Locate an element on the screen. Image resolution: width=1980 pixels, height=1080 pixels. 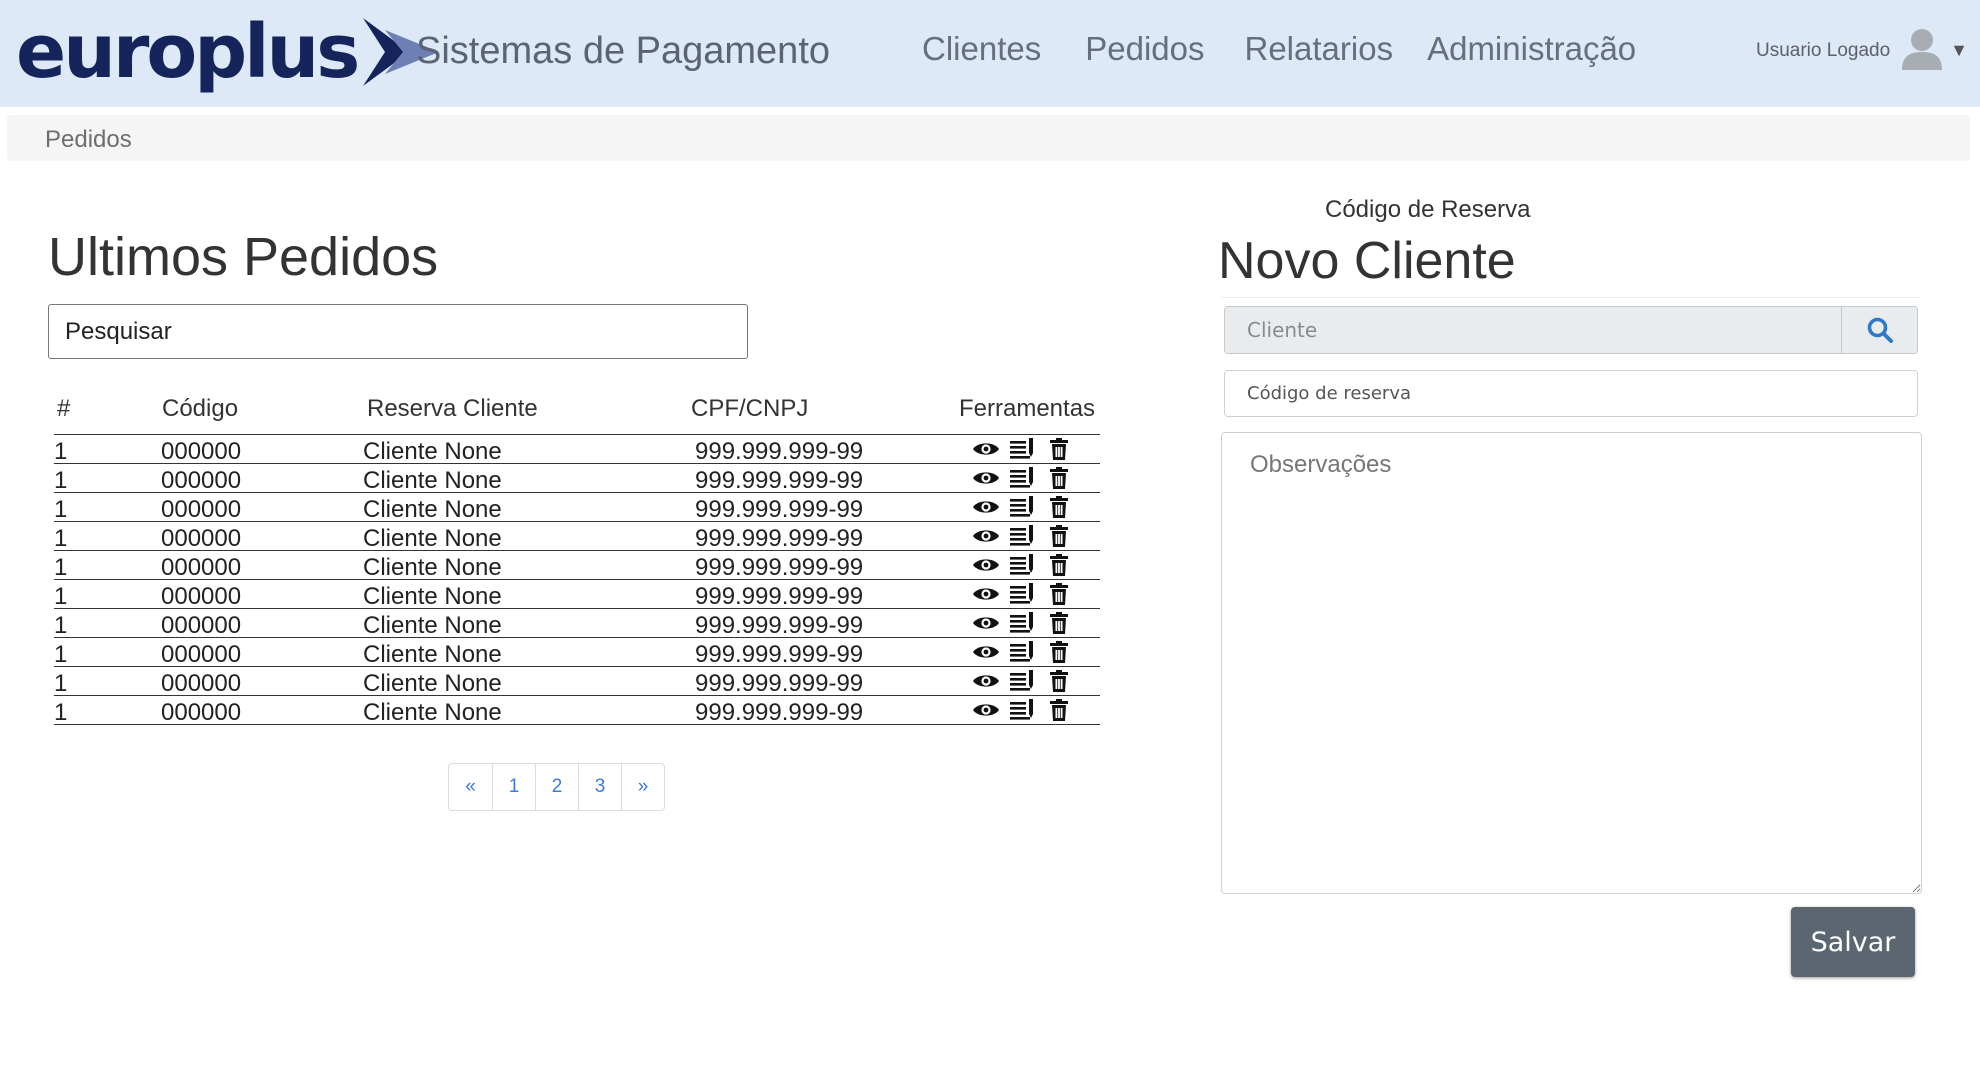
column-header-number: # is located at coordinates (64, 408).